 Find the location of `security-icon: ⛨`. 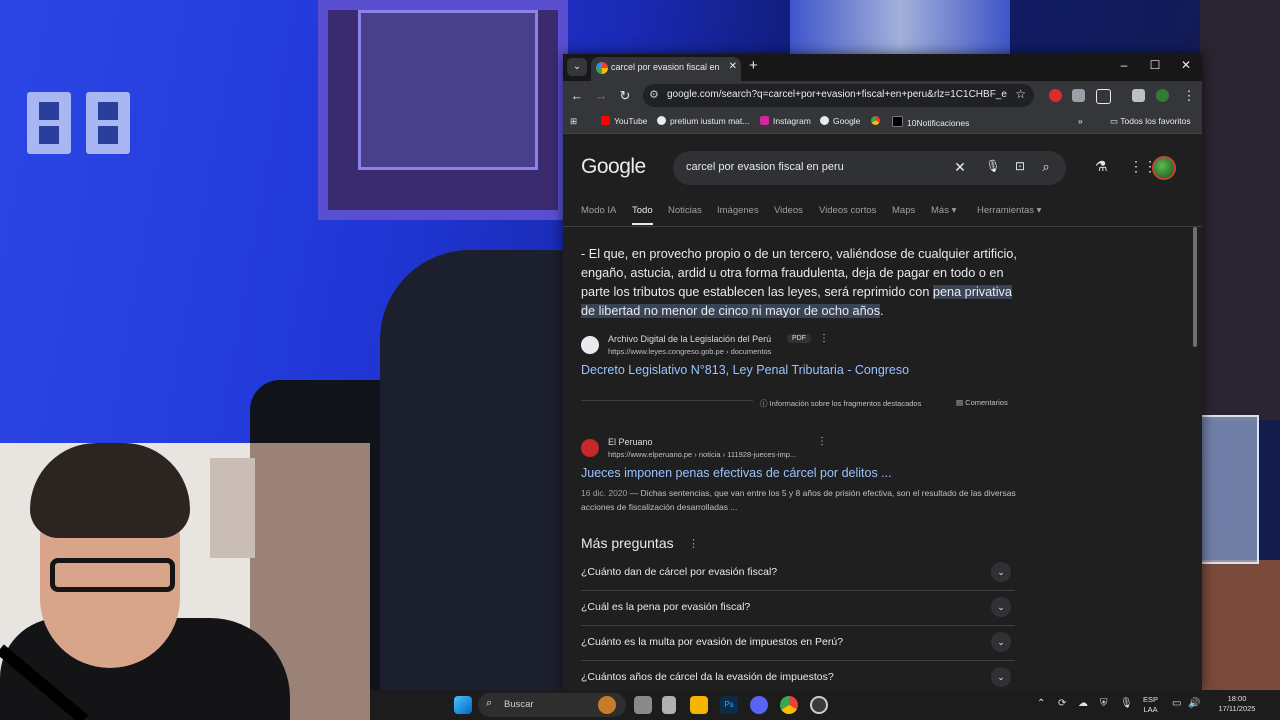

security-icon: ⛨ is located at coordinates (1104, 703).